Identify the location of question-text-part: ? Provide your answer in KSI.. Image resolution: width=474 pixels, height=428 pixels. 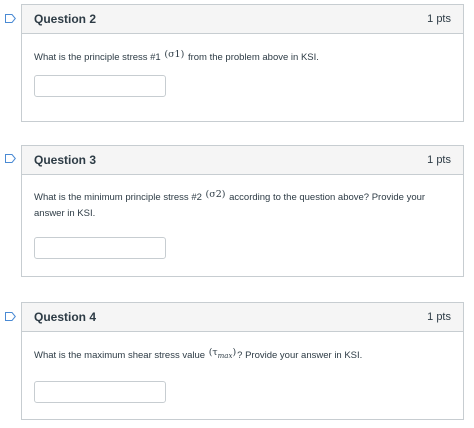
(300, 355).